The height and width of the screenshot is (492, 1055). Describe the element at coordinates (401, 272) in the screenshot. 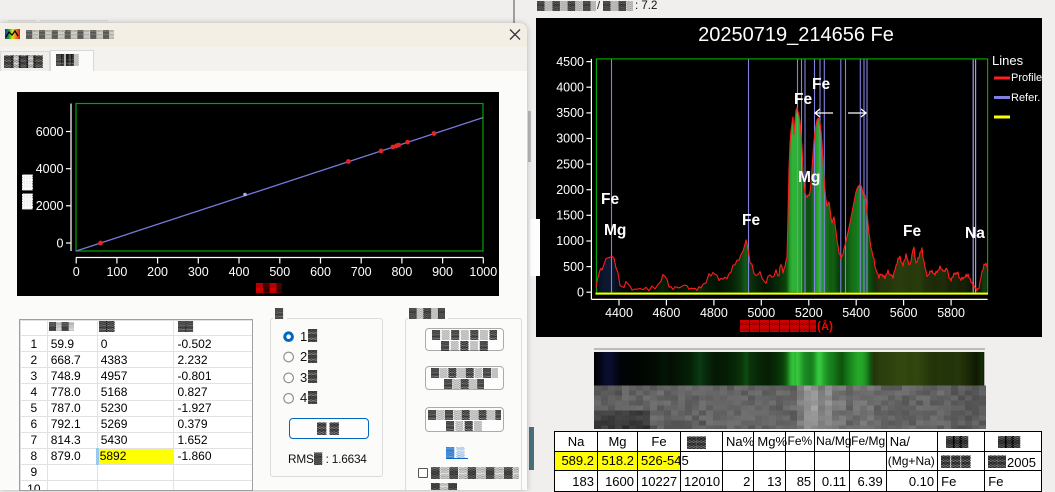

I see `svg-text: 800` at that location.